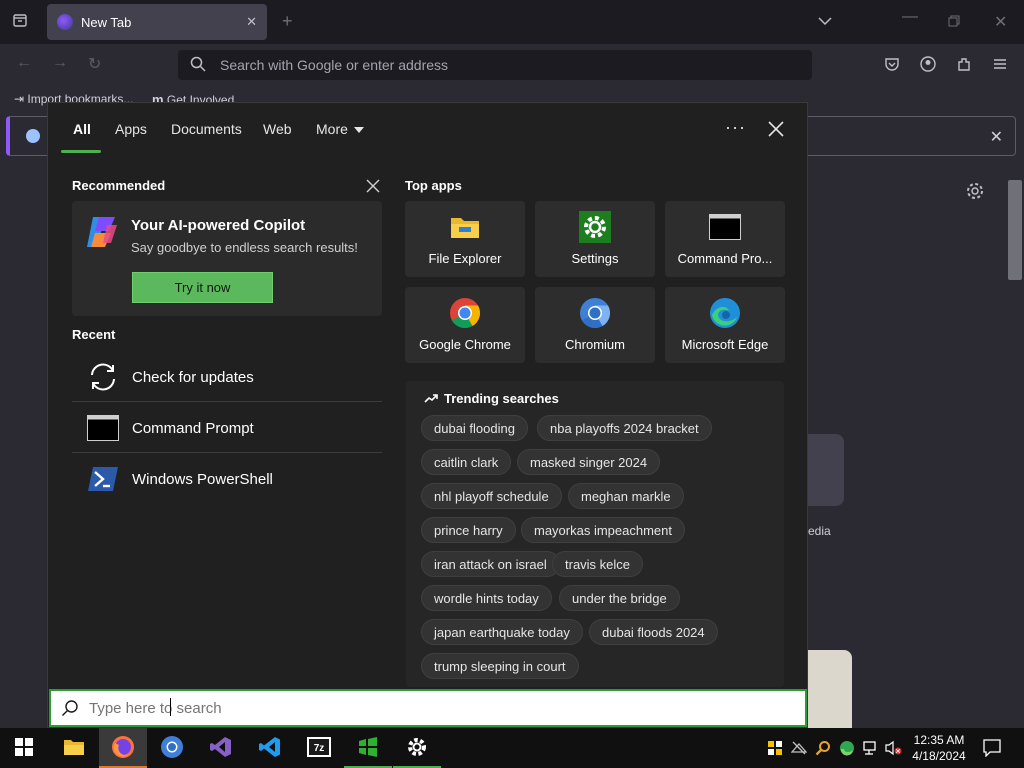 The width and height of the screenshot is (1024, 768). What do you see at coordinates (474, 428) in the screenshot?
I see `trending-chip: dubai flooding` at bounding box center [474, 428].